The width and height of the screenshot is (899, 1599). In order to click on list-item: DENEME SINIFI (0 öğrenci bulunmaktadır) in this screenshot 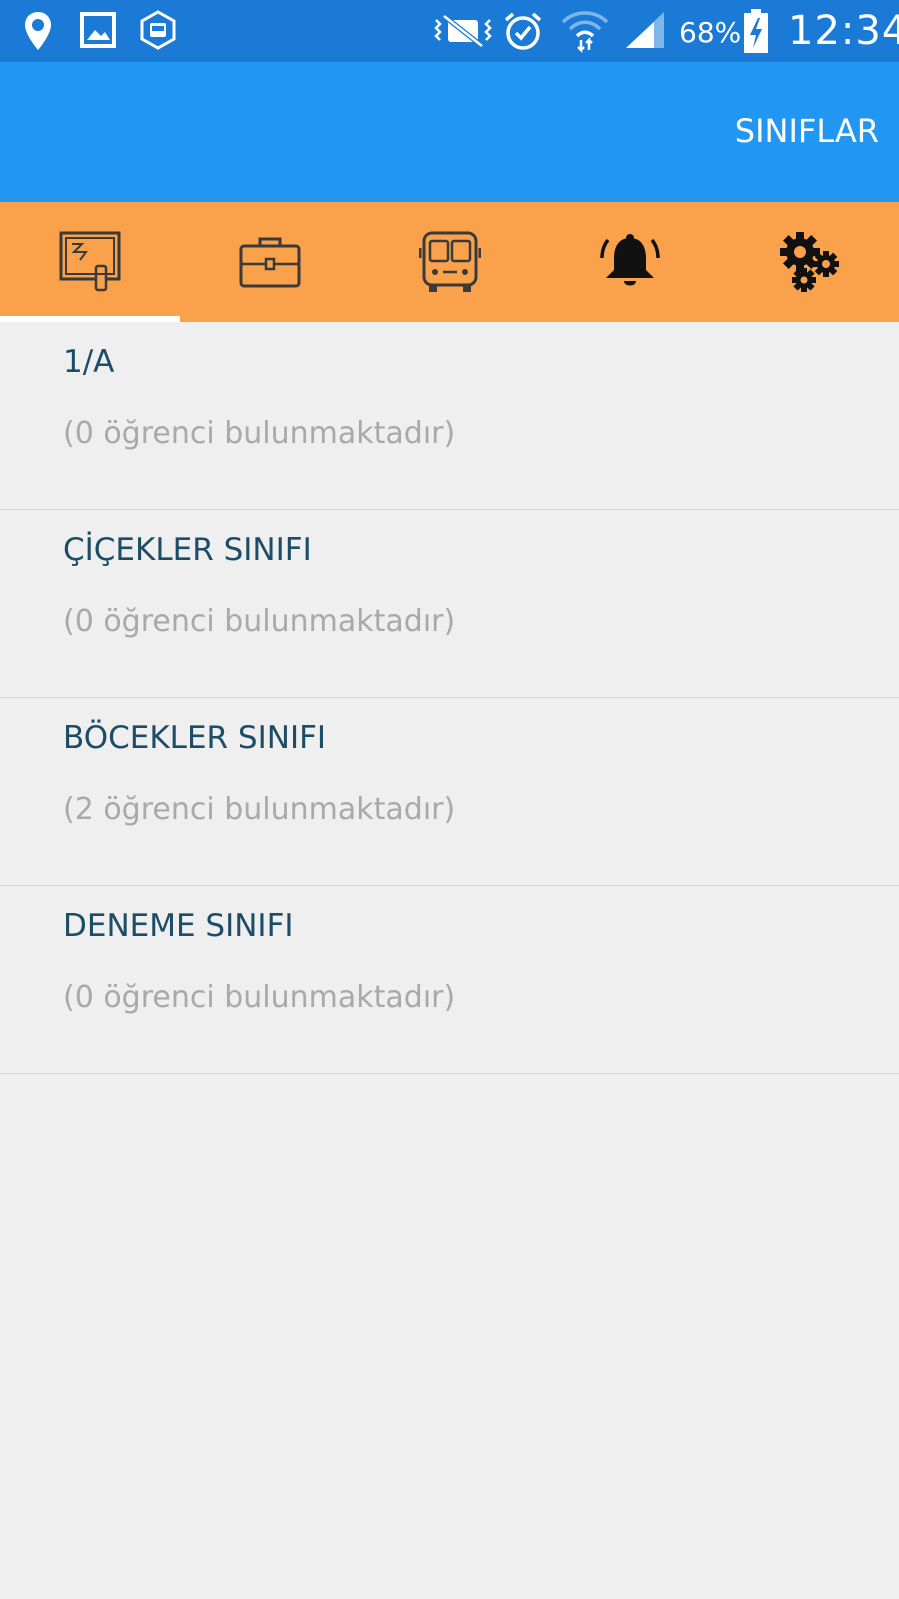, I will do `click(449, 980)`.